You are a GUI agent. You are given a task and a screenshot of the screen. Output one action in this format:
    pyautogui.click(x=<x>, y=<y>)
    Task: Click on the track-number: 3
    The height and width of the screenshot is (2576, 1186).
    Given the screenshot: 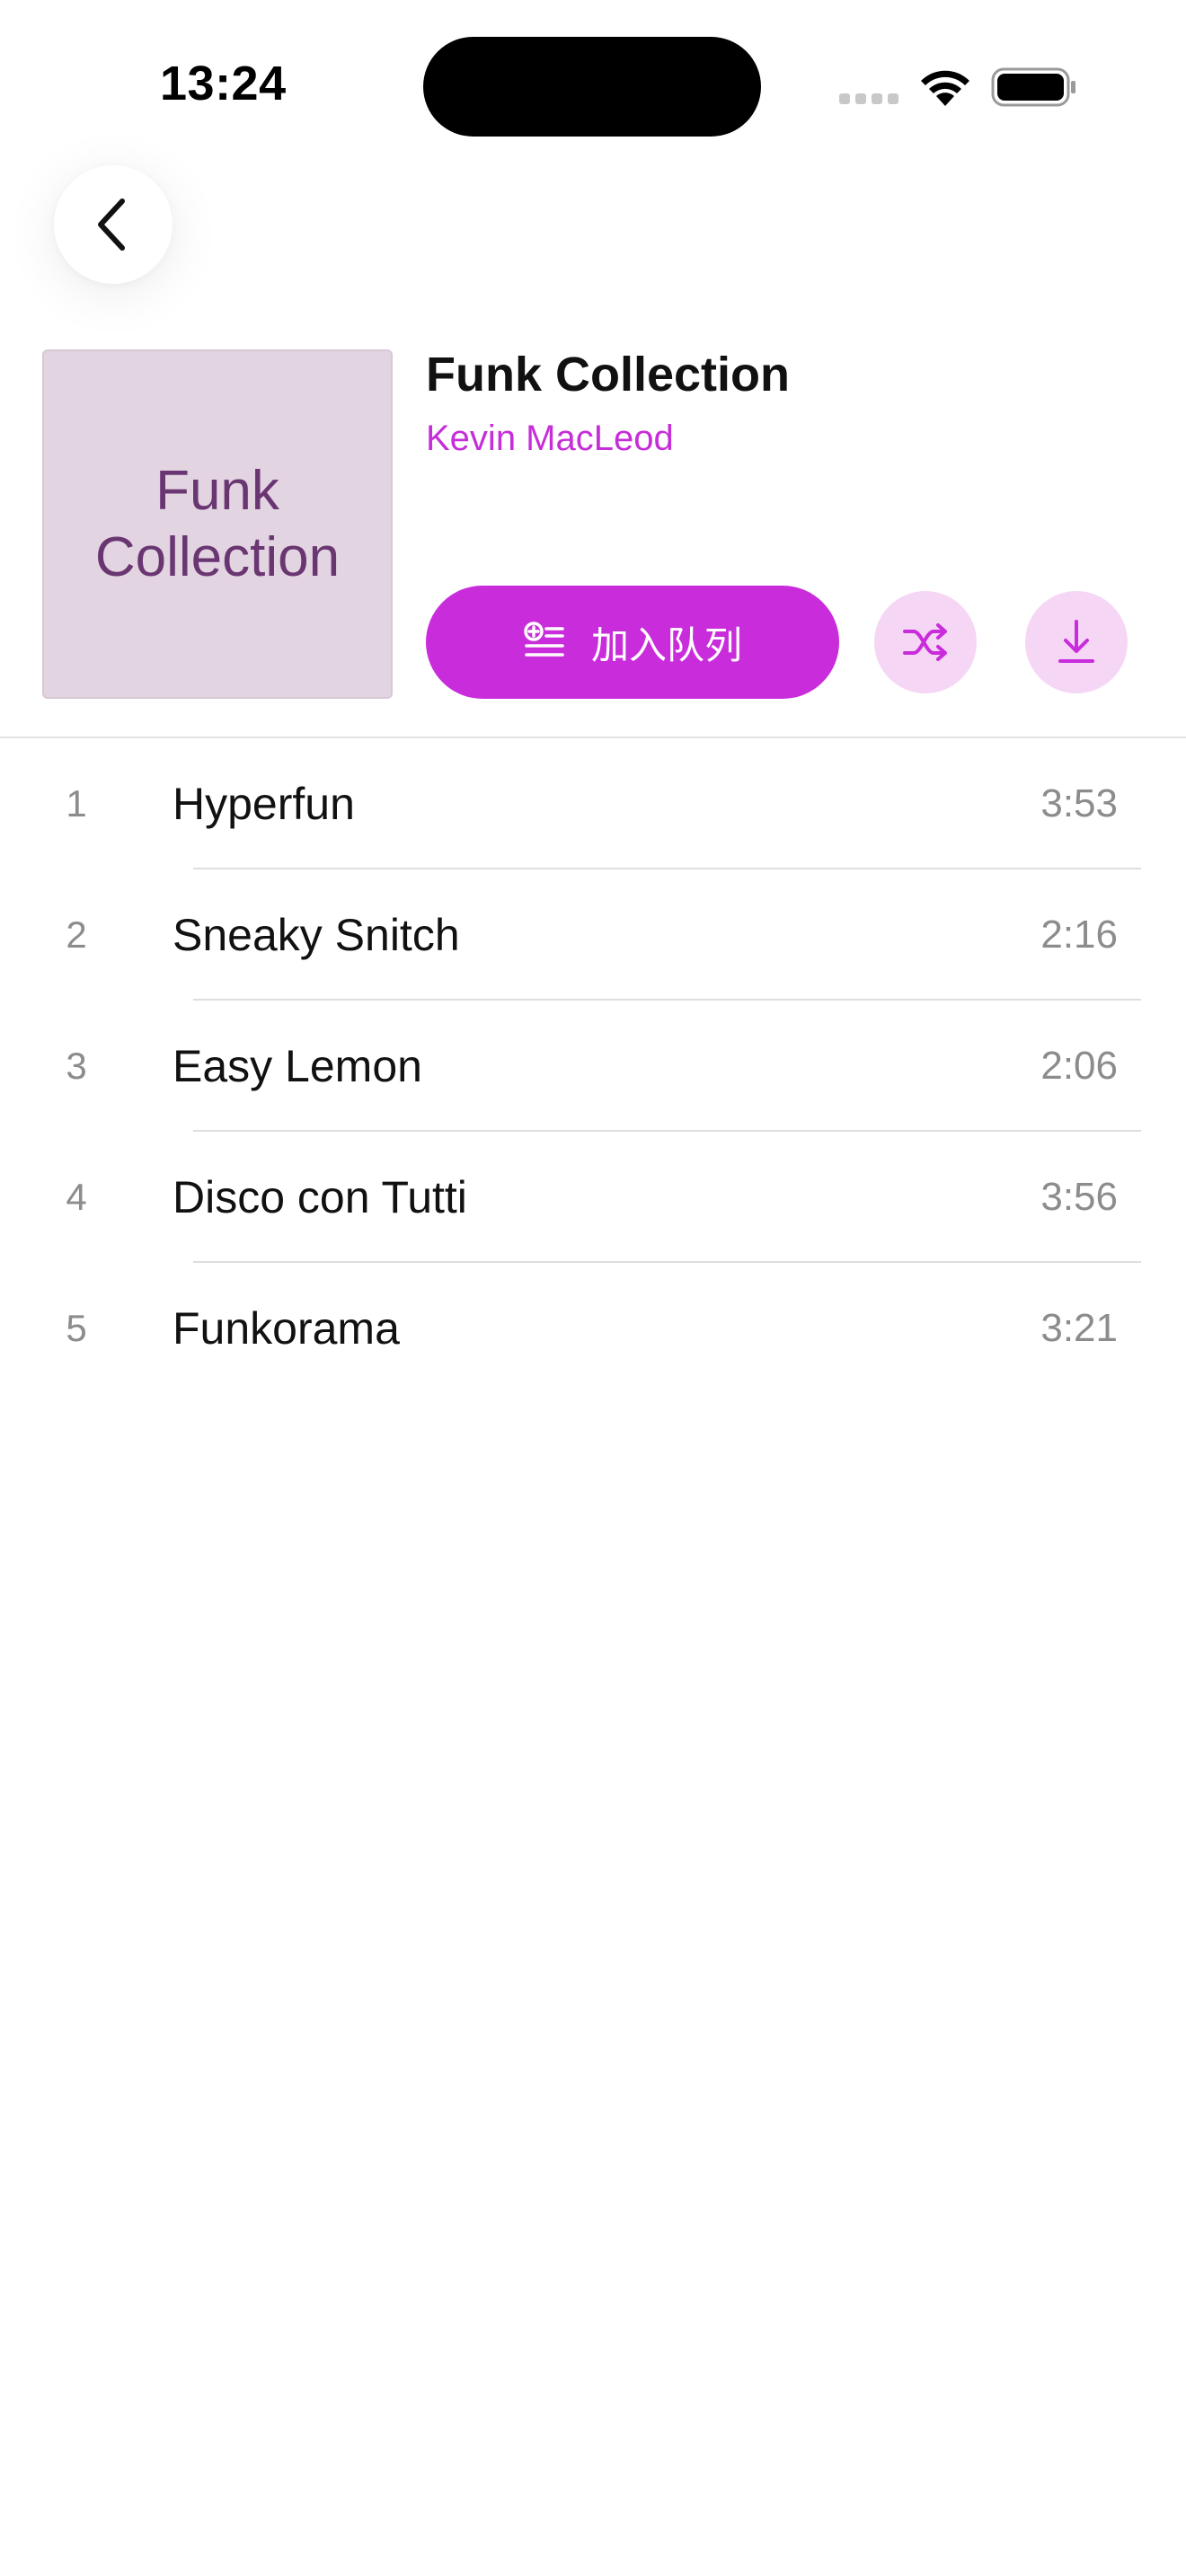 What is the action you would take?
    pyautogui.click(x=76, y=1066)
    